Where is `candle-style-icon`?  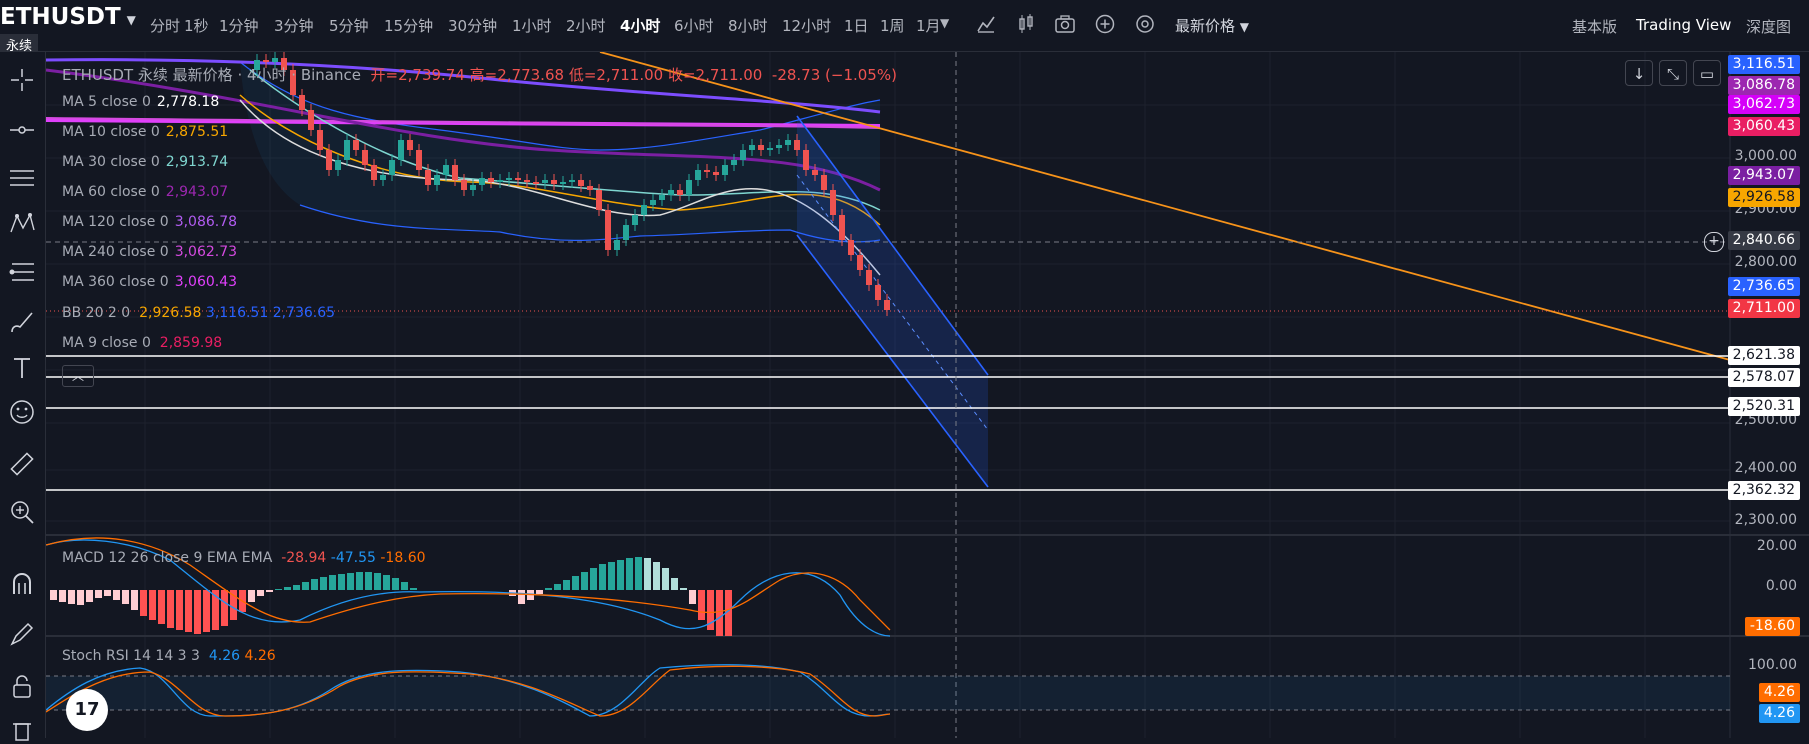
candle-style-icon is located at coordinates (1026, 24).